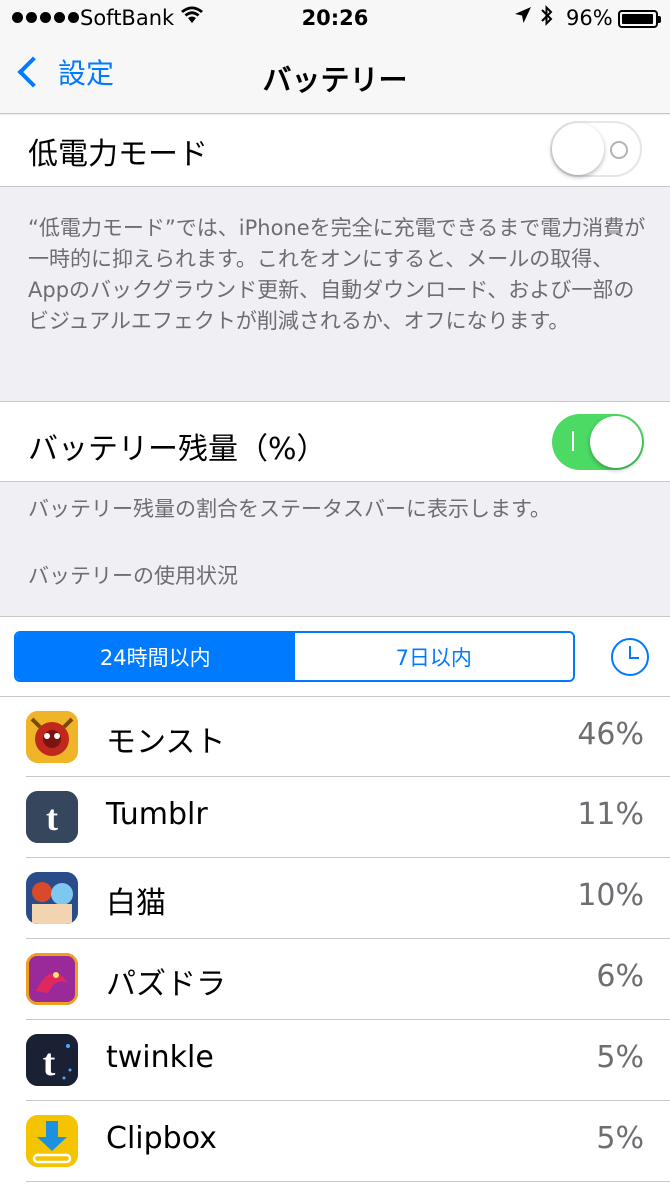 The image size is (670, 1192). I want to click on app-usage-percent: 46%, so click(610, 734).